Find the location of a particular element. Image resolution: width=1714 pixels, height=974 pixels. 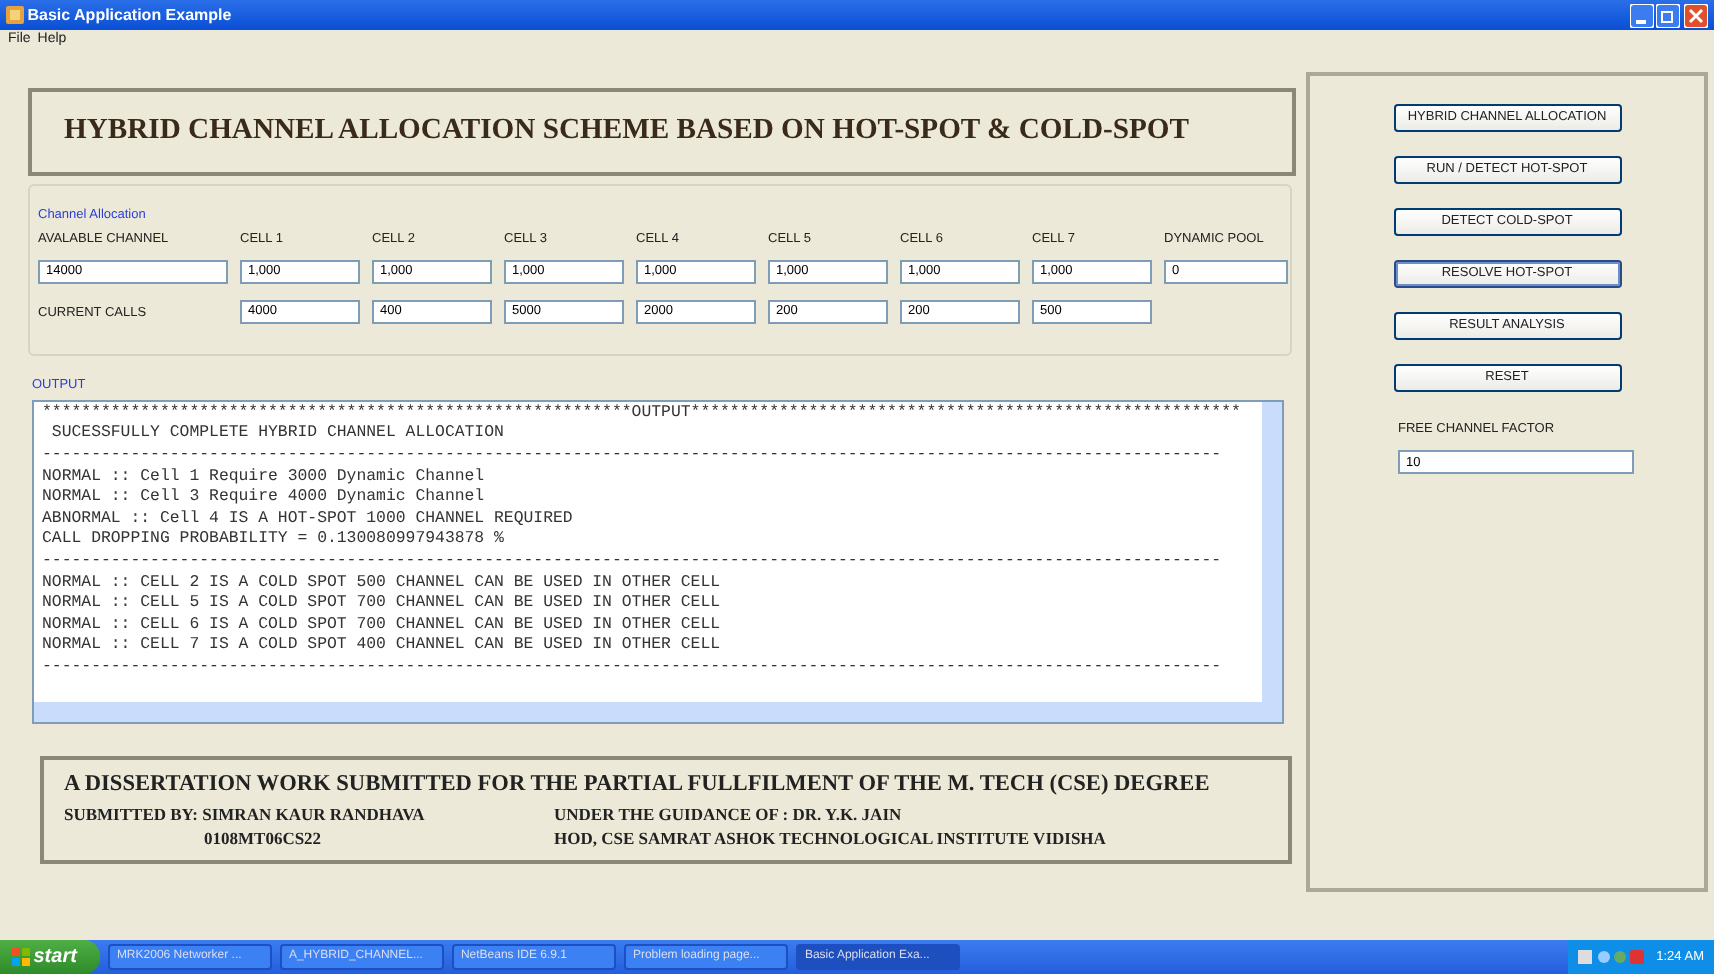

close-icon is located at coordinates (1696, 15).